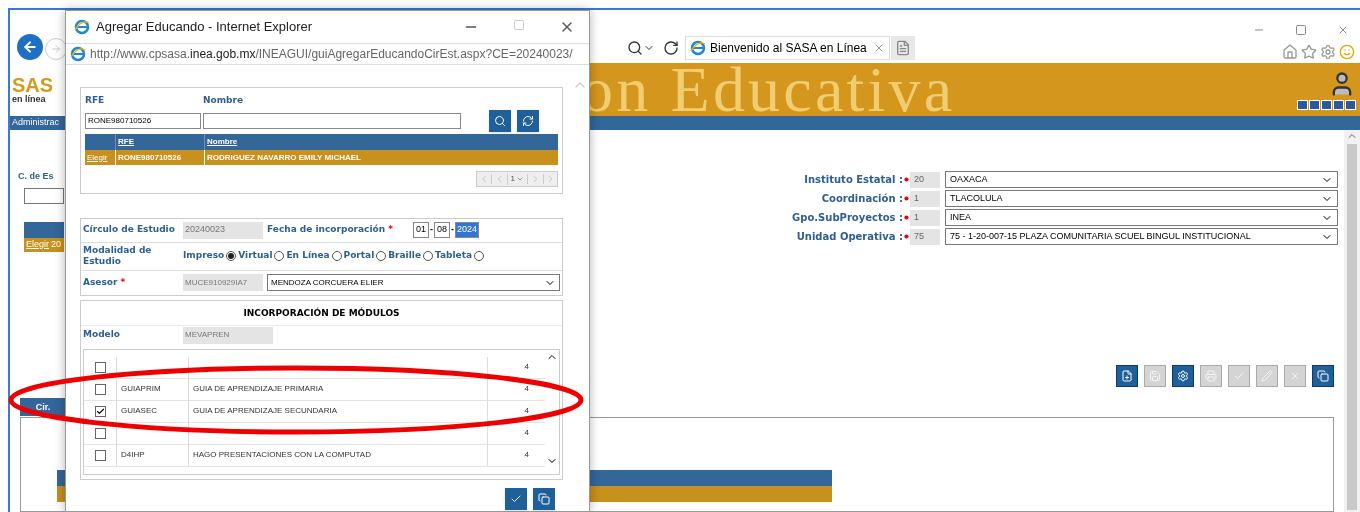 The width and height of the screenshot is (1360, 512). What do you see at coordinates (1141, 198) in the screenshot?
I see `dropdown: TLACOLULA` at bounding box center [1141, 198].